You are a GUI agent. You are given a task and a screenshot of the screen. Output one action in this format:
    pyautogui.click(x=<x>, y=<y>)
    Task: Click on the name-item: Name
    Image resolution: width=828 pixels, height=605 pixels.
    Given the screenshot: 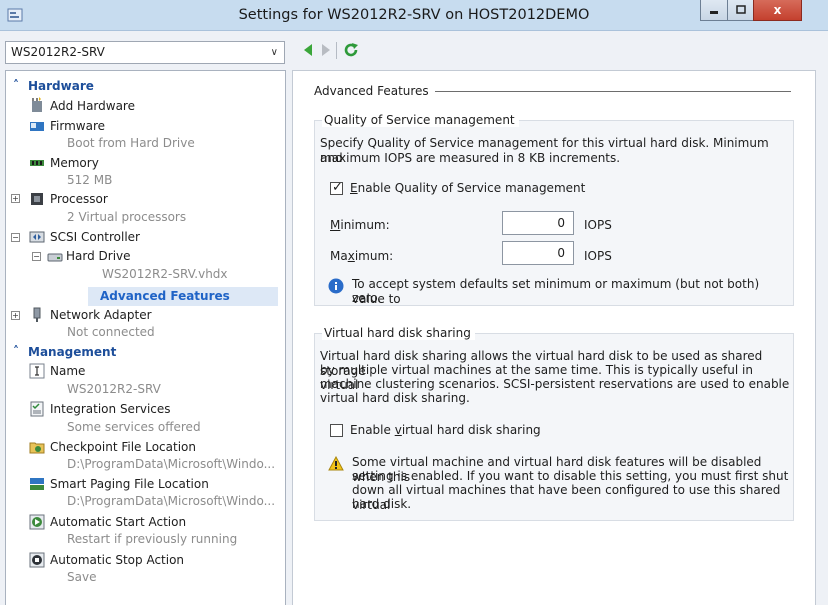 What is the action you would take?
    pyautogui.click(x=67, y=371)
    